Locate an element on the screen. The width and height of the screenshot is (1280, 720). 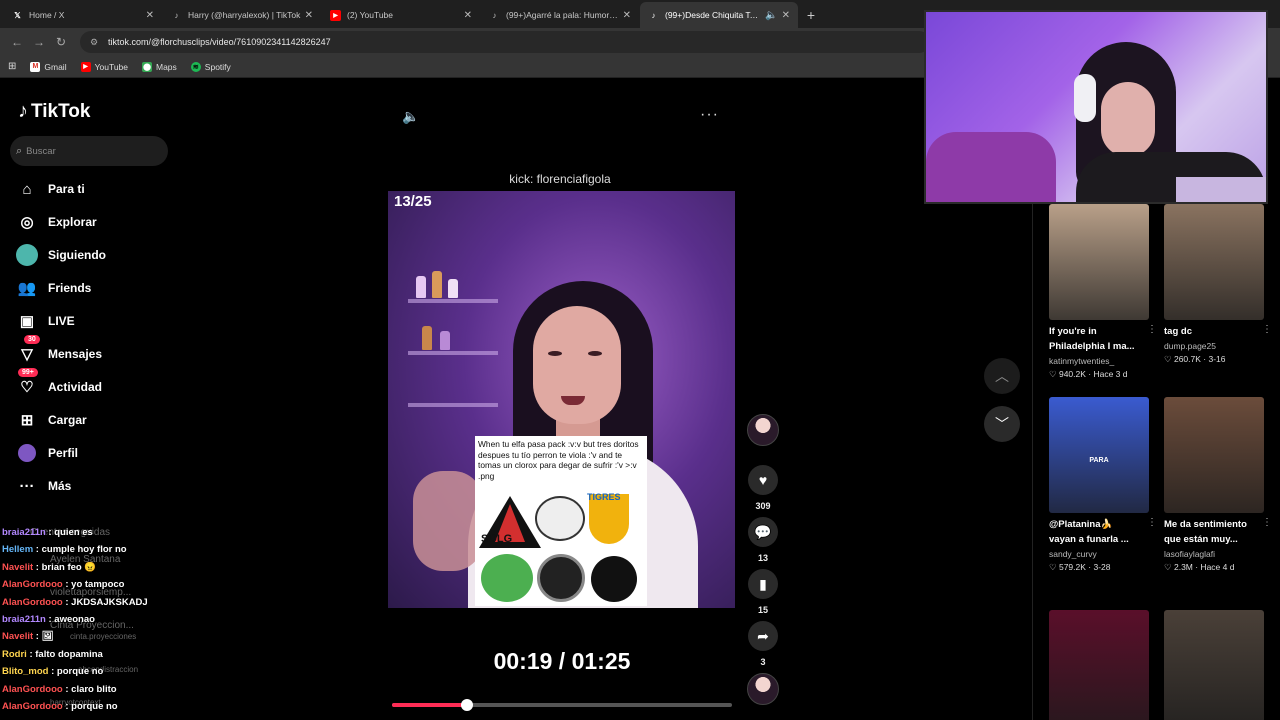
chat-message: braia211n : quien es is located at coordinates (87, 532).